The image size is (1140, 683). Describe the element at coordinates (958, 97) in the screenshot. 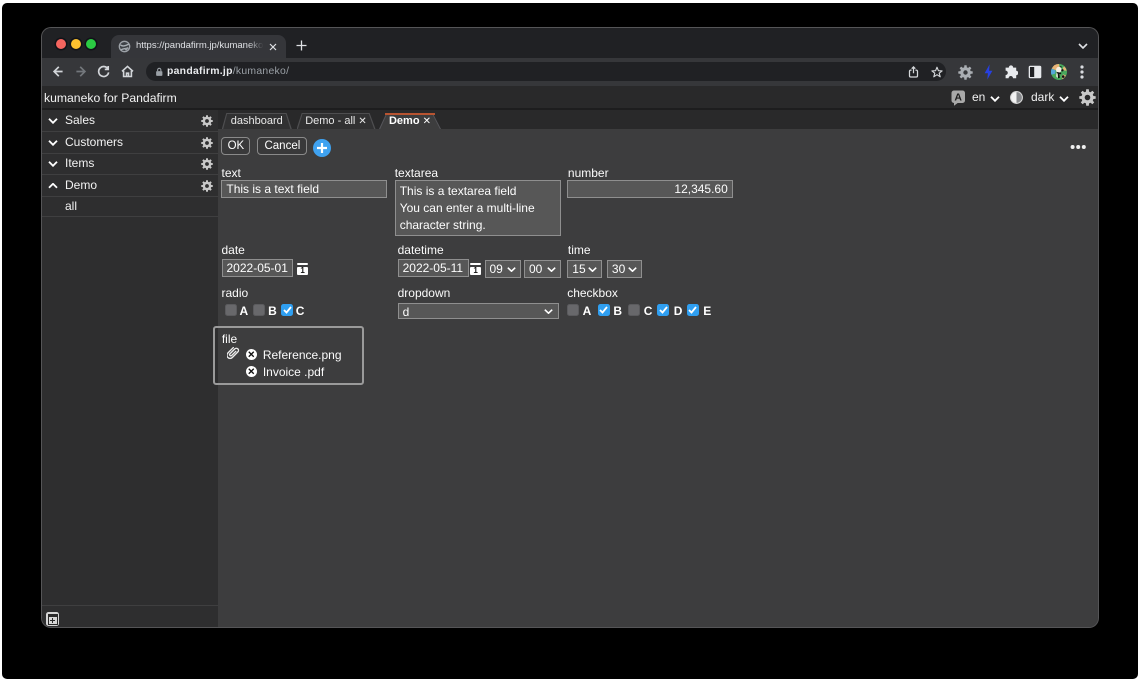

I see `svg-text: A` at that location.